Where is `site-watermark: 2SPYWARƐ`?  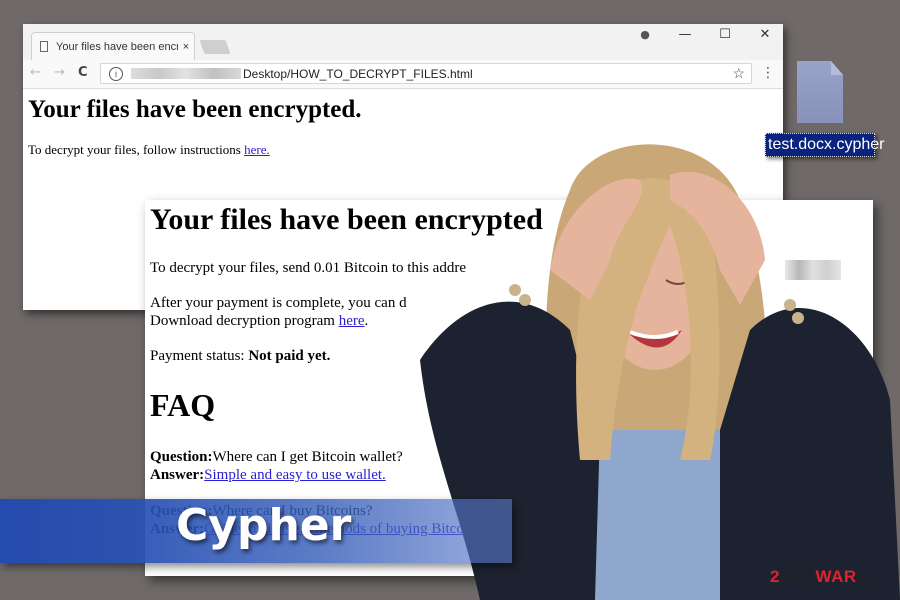
site-watermark: 2SPYWARƐ is located at coordinates (818, 577).